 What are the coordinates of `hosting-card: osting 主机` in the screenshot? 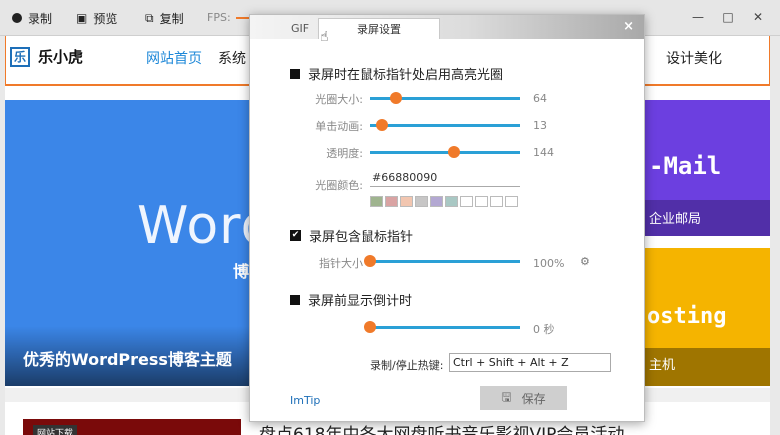 It's located at (707, 317).